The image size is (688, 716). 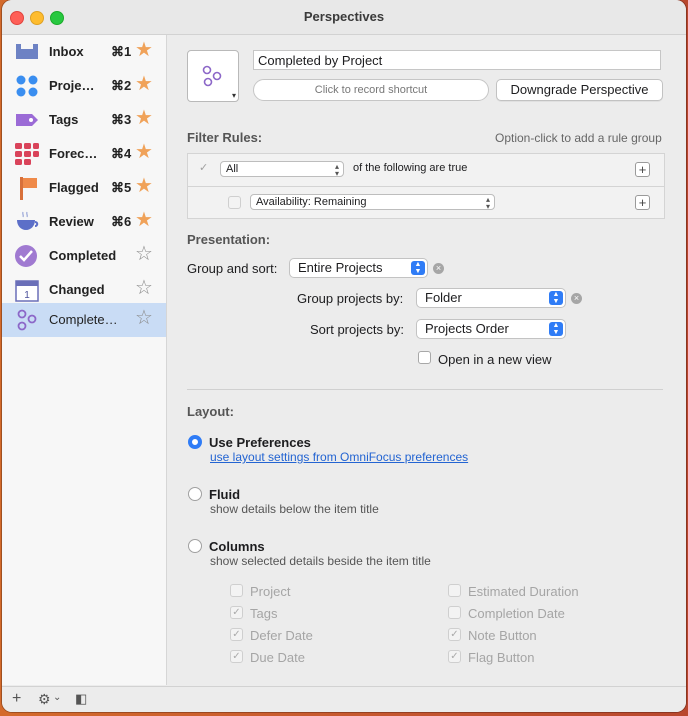 I want to click on filter-rules-heading: Filter Rules:, so click(x=225, y=137).